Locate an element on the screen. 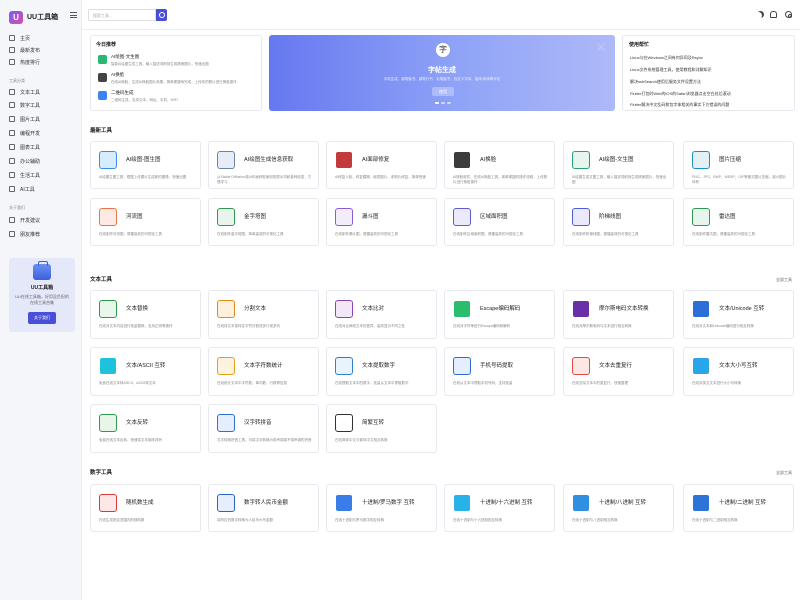  ai-icon is located at coordinates (12, 189).